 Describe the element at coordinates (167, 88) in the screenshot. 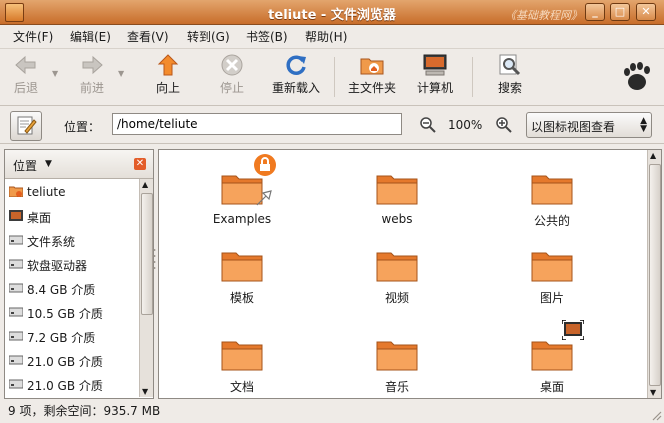

I see `up-label: 向上` at that location.